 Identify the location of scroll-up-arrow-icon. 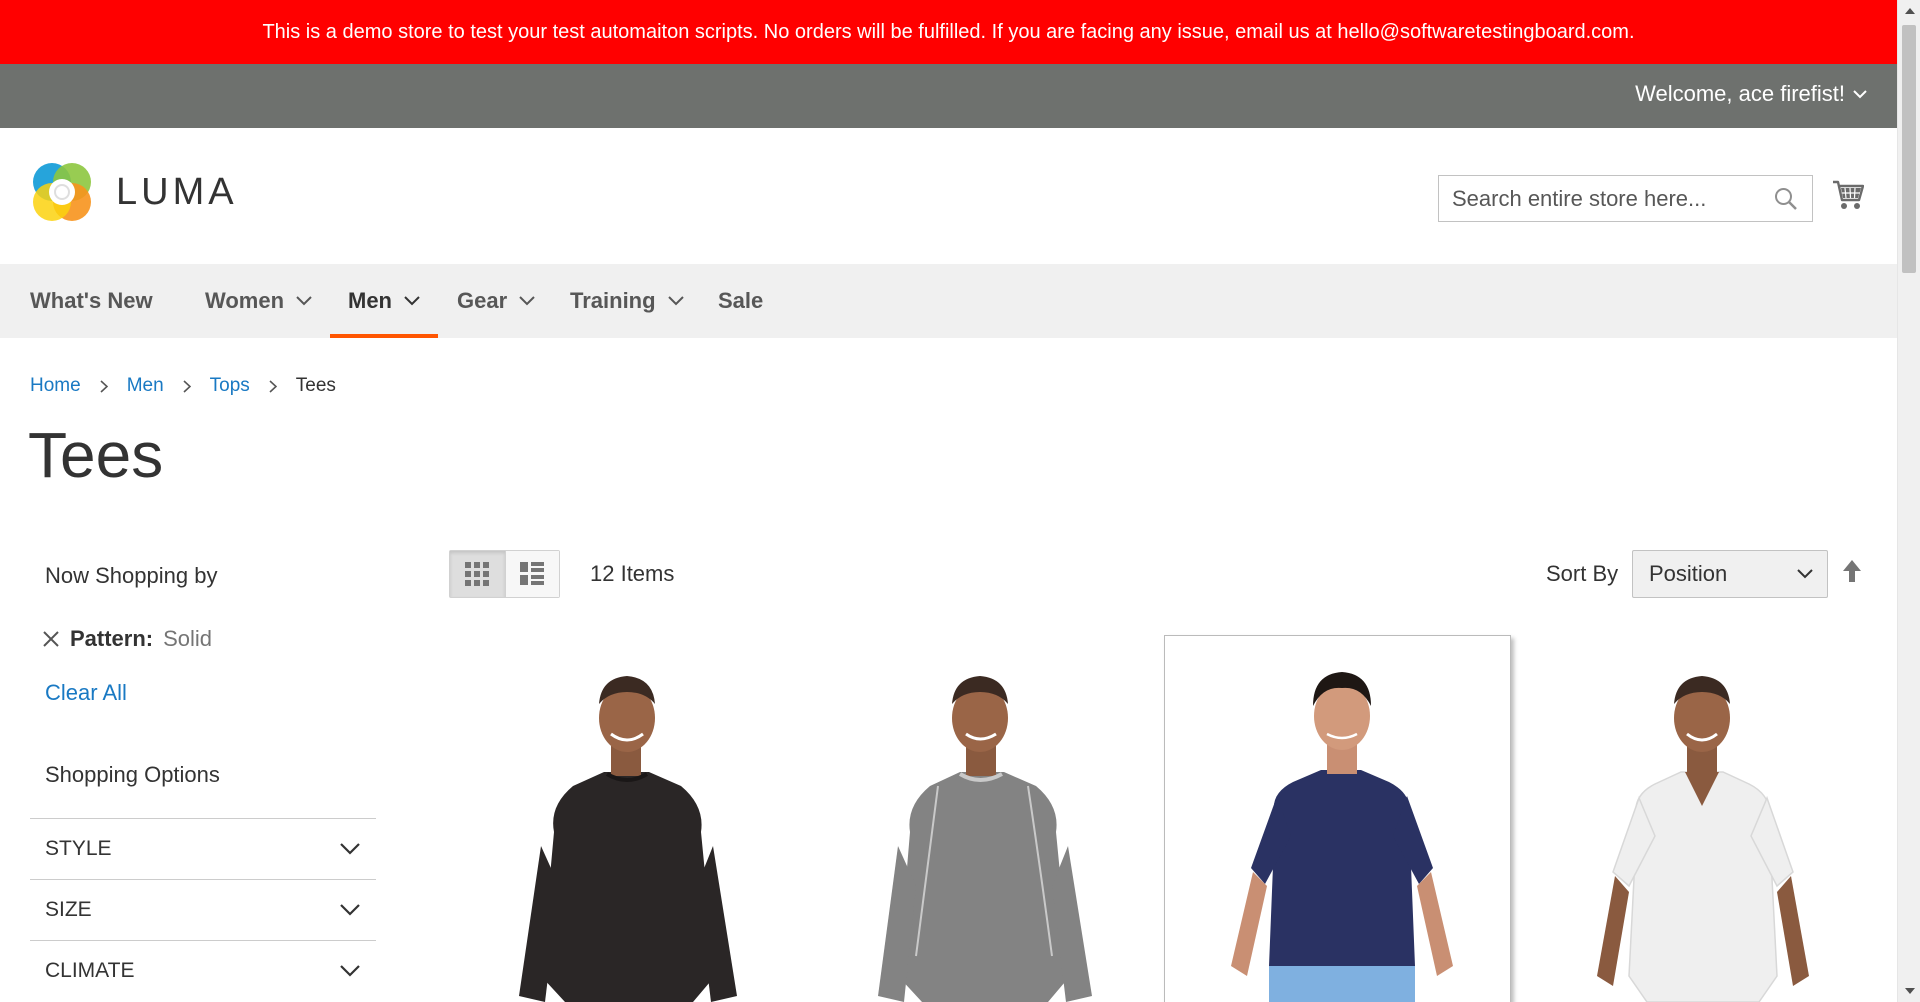
(1909, 11).